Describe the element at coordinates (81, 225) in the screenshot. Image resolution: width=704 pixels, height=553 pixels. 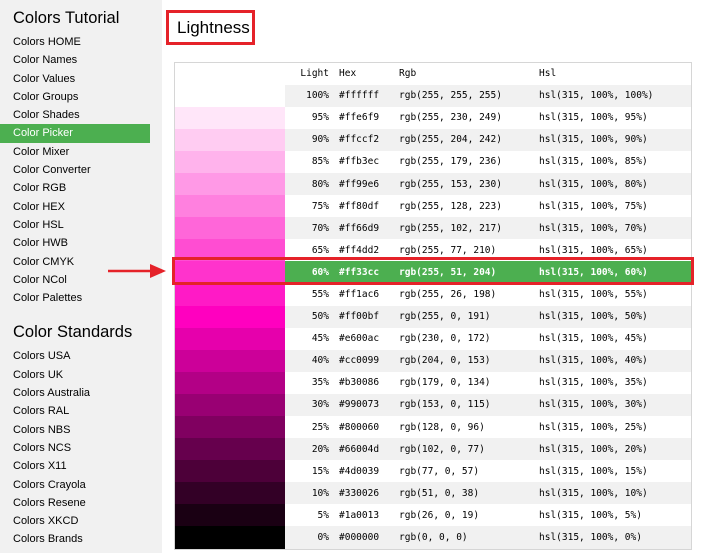
I see `sidebar-item-color-hsl: Color HSL` at that location.